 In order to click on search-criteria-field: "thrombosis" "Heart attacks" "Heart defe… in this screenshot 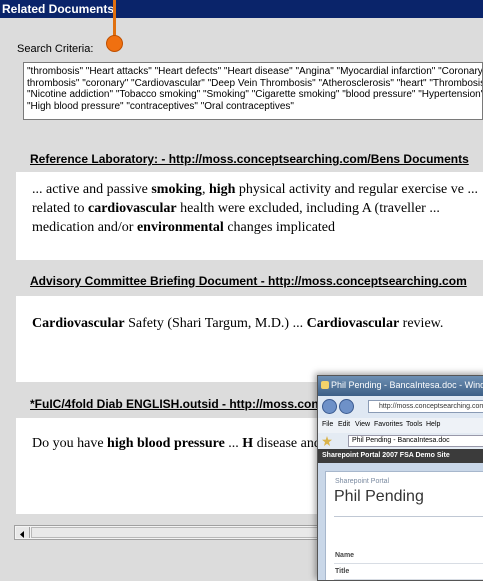, I will do `click(253, 91)`.